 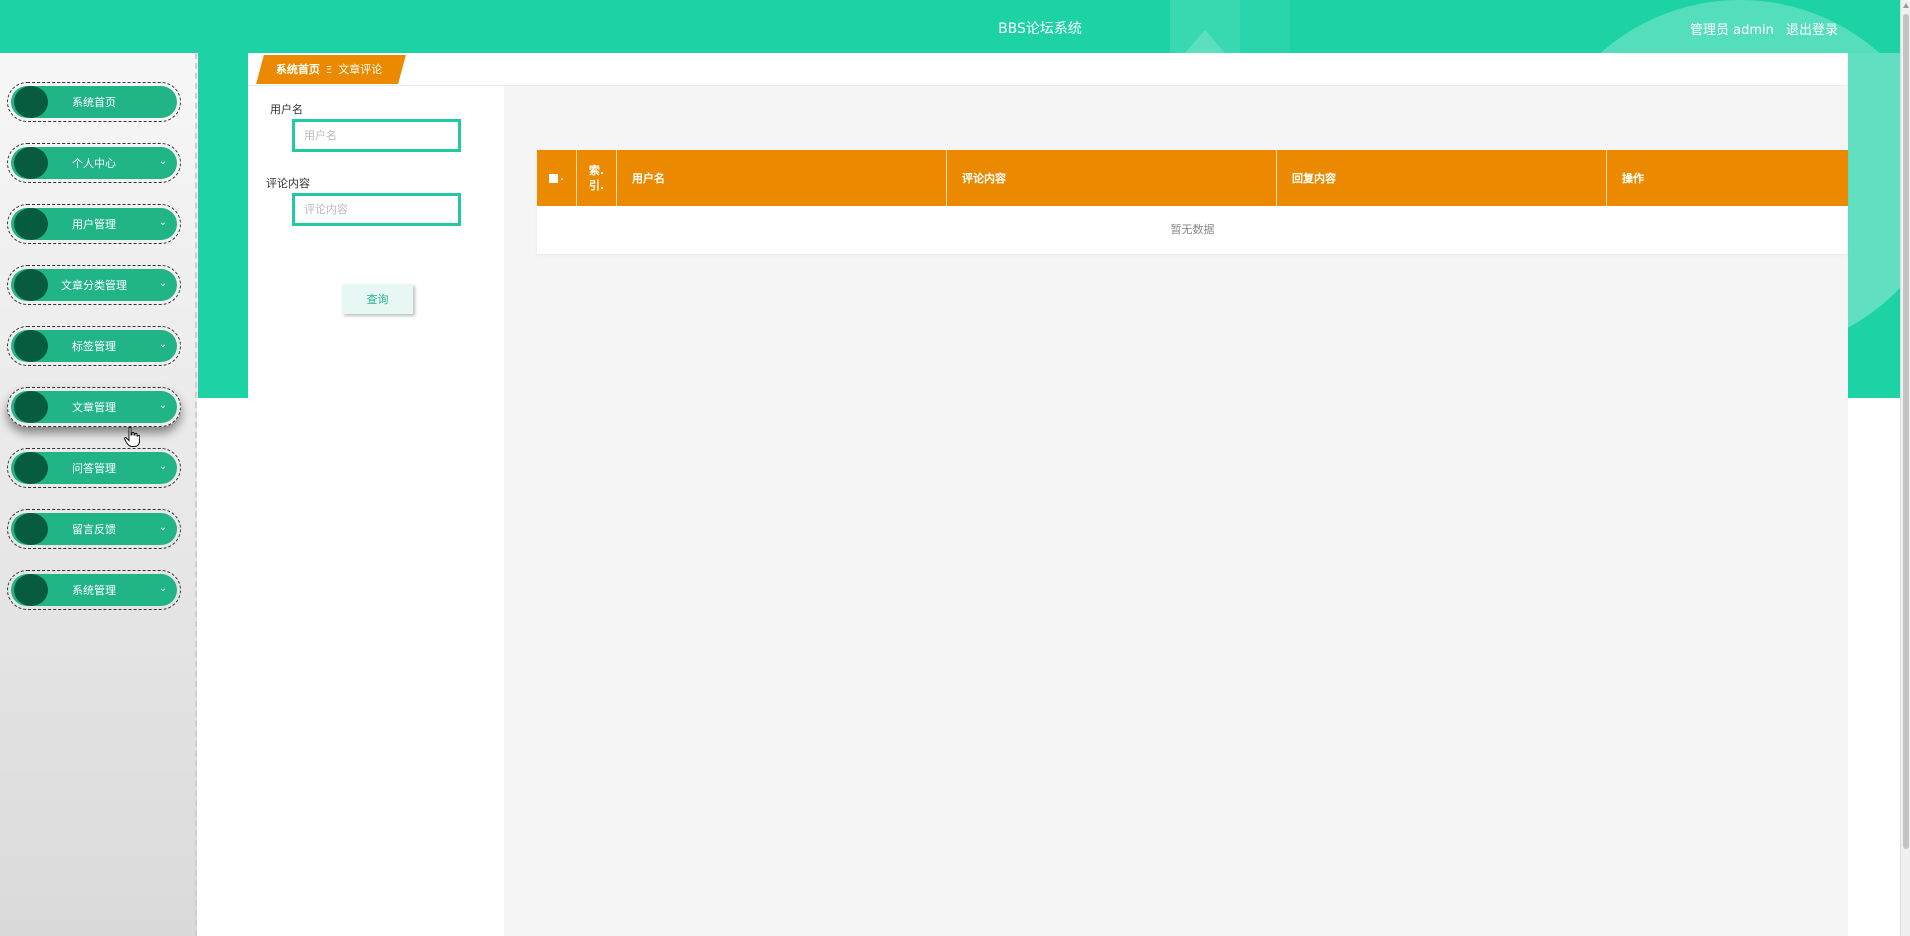 I want to click on menu-pill: 系统首页, so click(x=94, y=102).